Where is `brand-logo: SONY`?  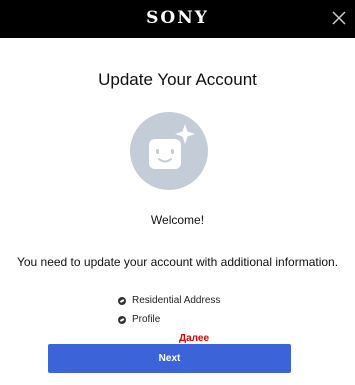
brand-logo: SONY is located at coordinates (177, 18).